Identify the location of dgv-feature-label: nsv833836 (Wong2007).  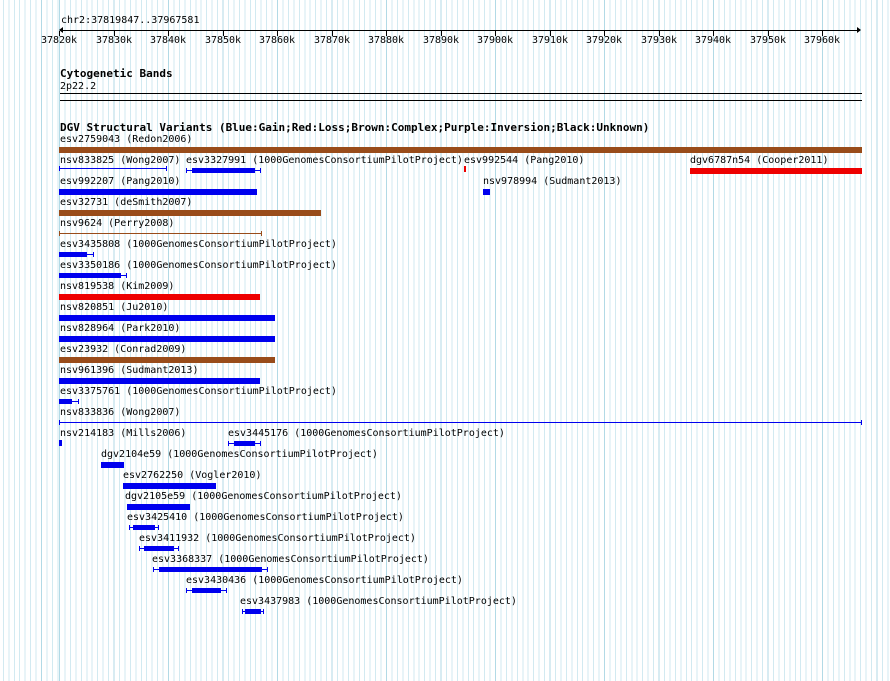
(120, 412).